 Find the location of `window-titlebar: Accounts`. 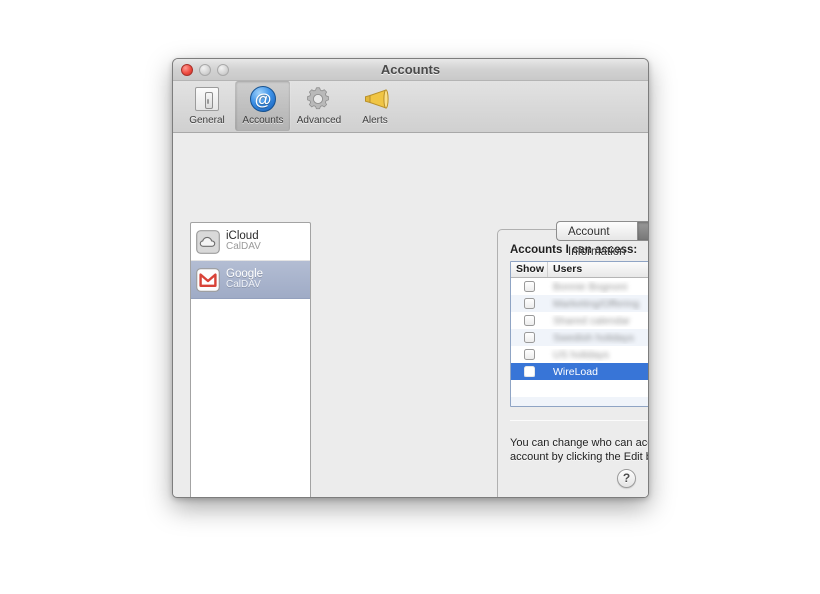

window-titlebar: Accounts is located at coordinates (410, 70).